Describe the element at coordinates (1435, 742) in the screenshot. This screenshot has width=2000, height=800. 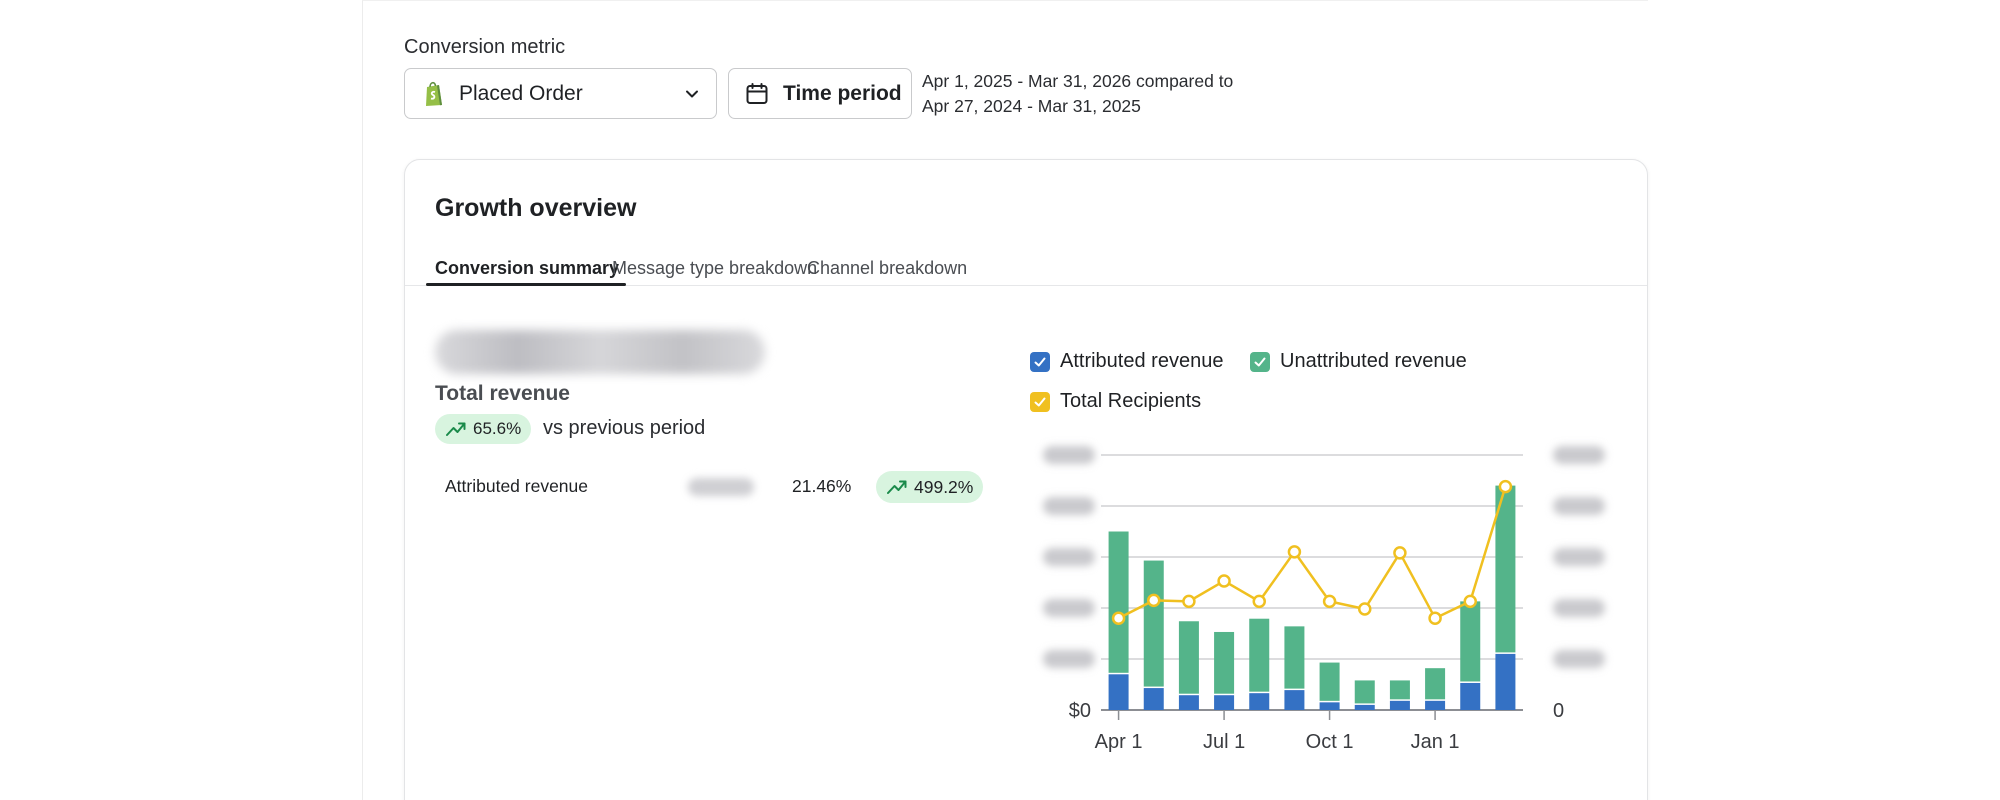
I see `x-tick-label: Jan 1` at that location.